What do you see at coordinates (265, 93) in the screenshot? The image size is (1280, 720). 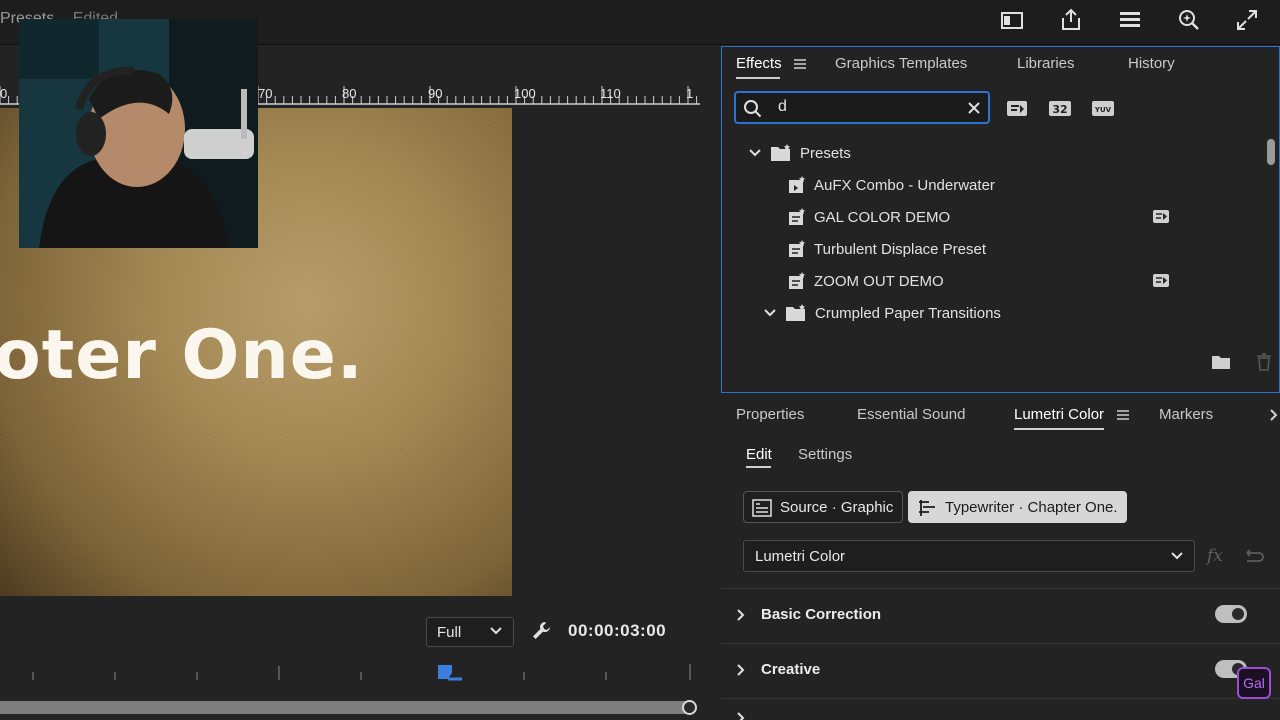 I see `ruler-label: 70` at bounding box center [265, 93].